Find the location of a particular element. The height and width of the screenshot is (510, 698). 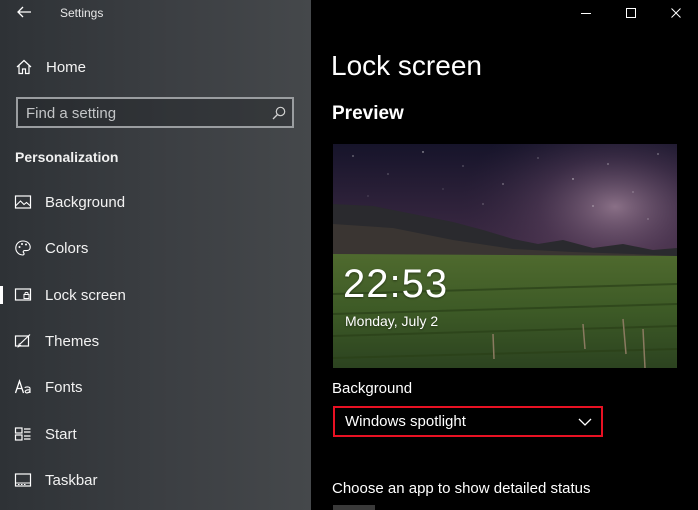

minimize-button is located at coordinates (585, 13).